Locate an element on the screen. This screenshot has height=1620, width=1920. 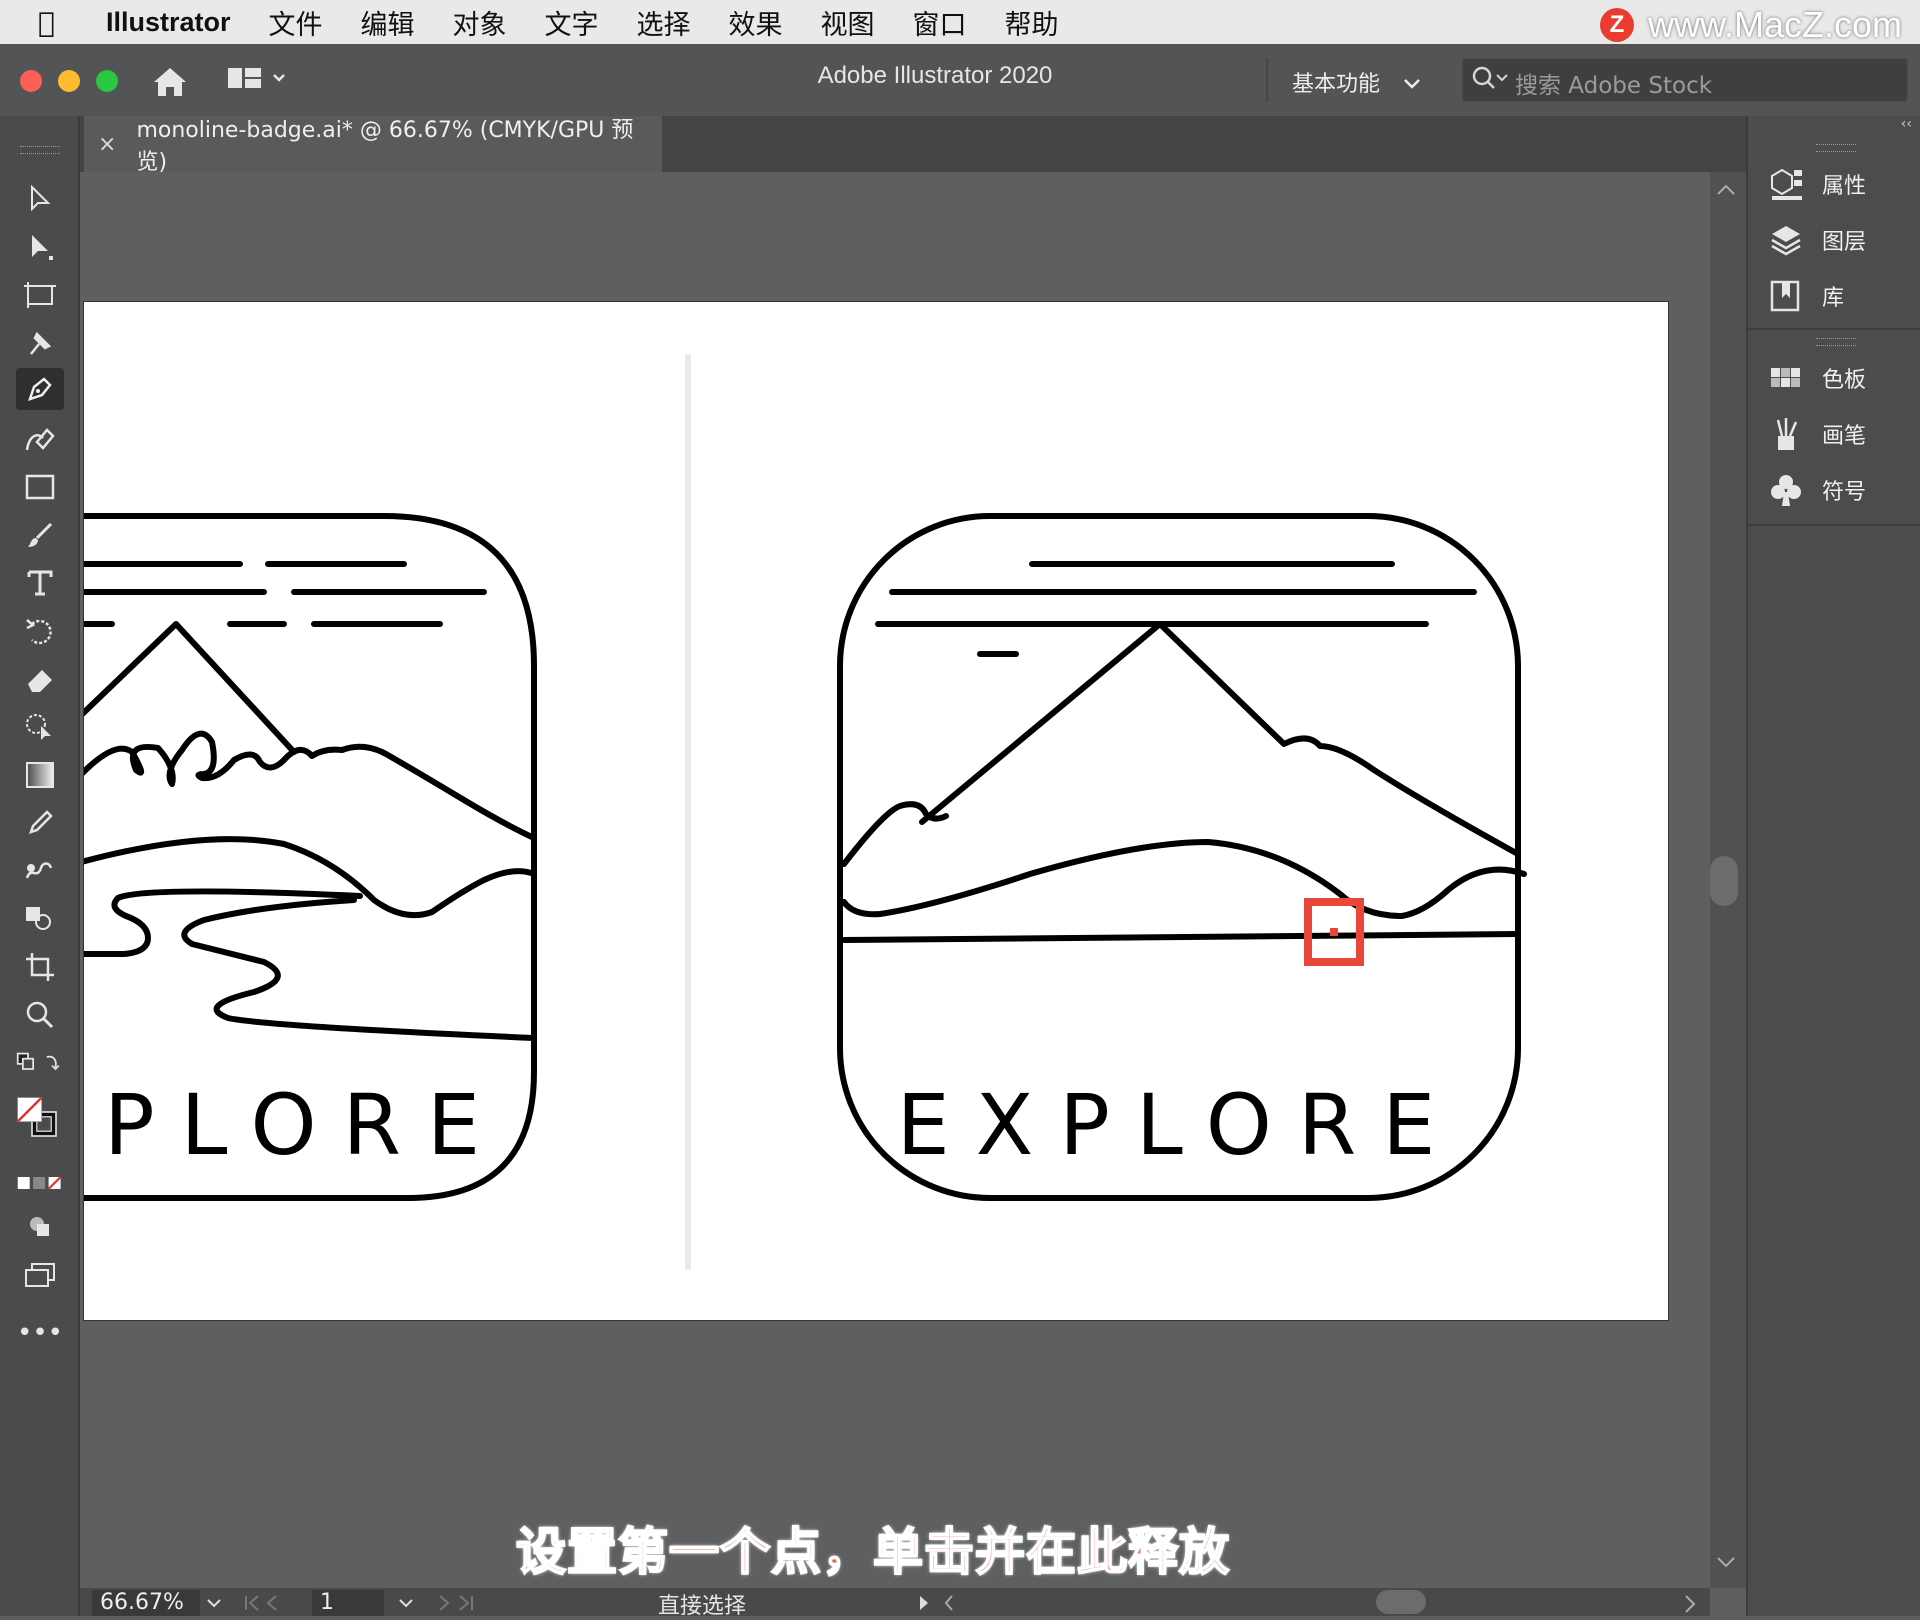
menu-app-name: Illustrator is located at coordinates (168, 22).